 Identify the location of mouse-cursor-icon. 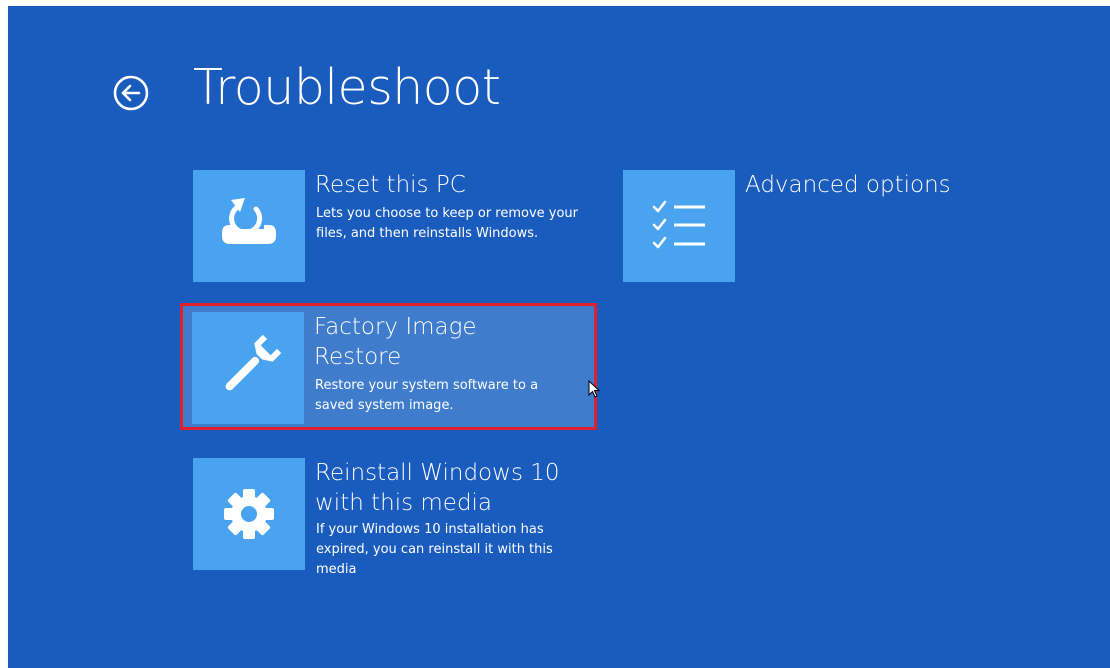
(594, 388).